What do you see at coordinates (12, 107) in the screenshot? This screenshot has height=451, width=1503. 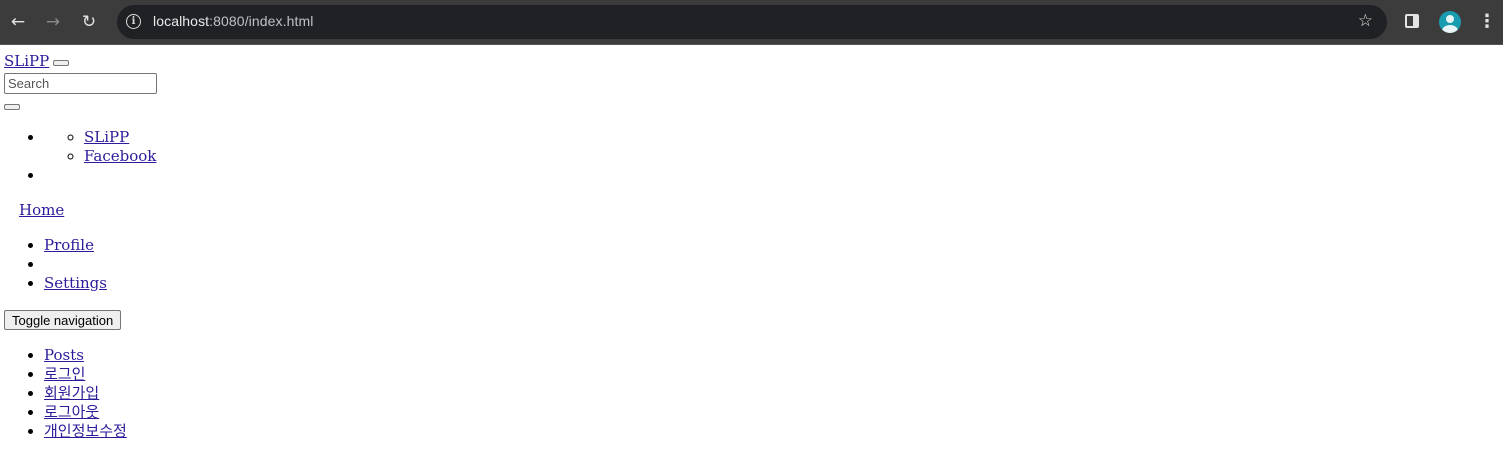 I see `search-button` at bounding box center [12, 107].